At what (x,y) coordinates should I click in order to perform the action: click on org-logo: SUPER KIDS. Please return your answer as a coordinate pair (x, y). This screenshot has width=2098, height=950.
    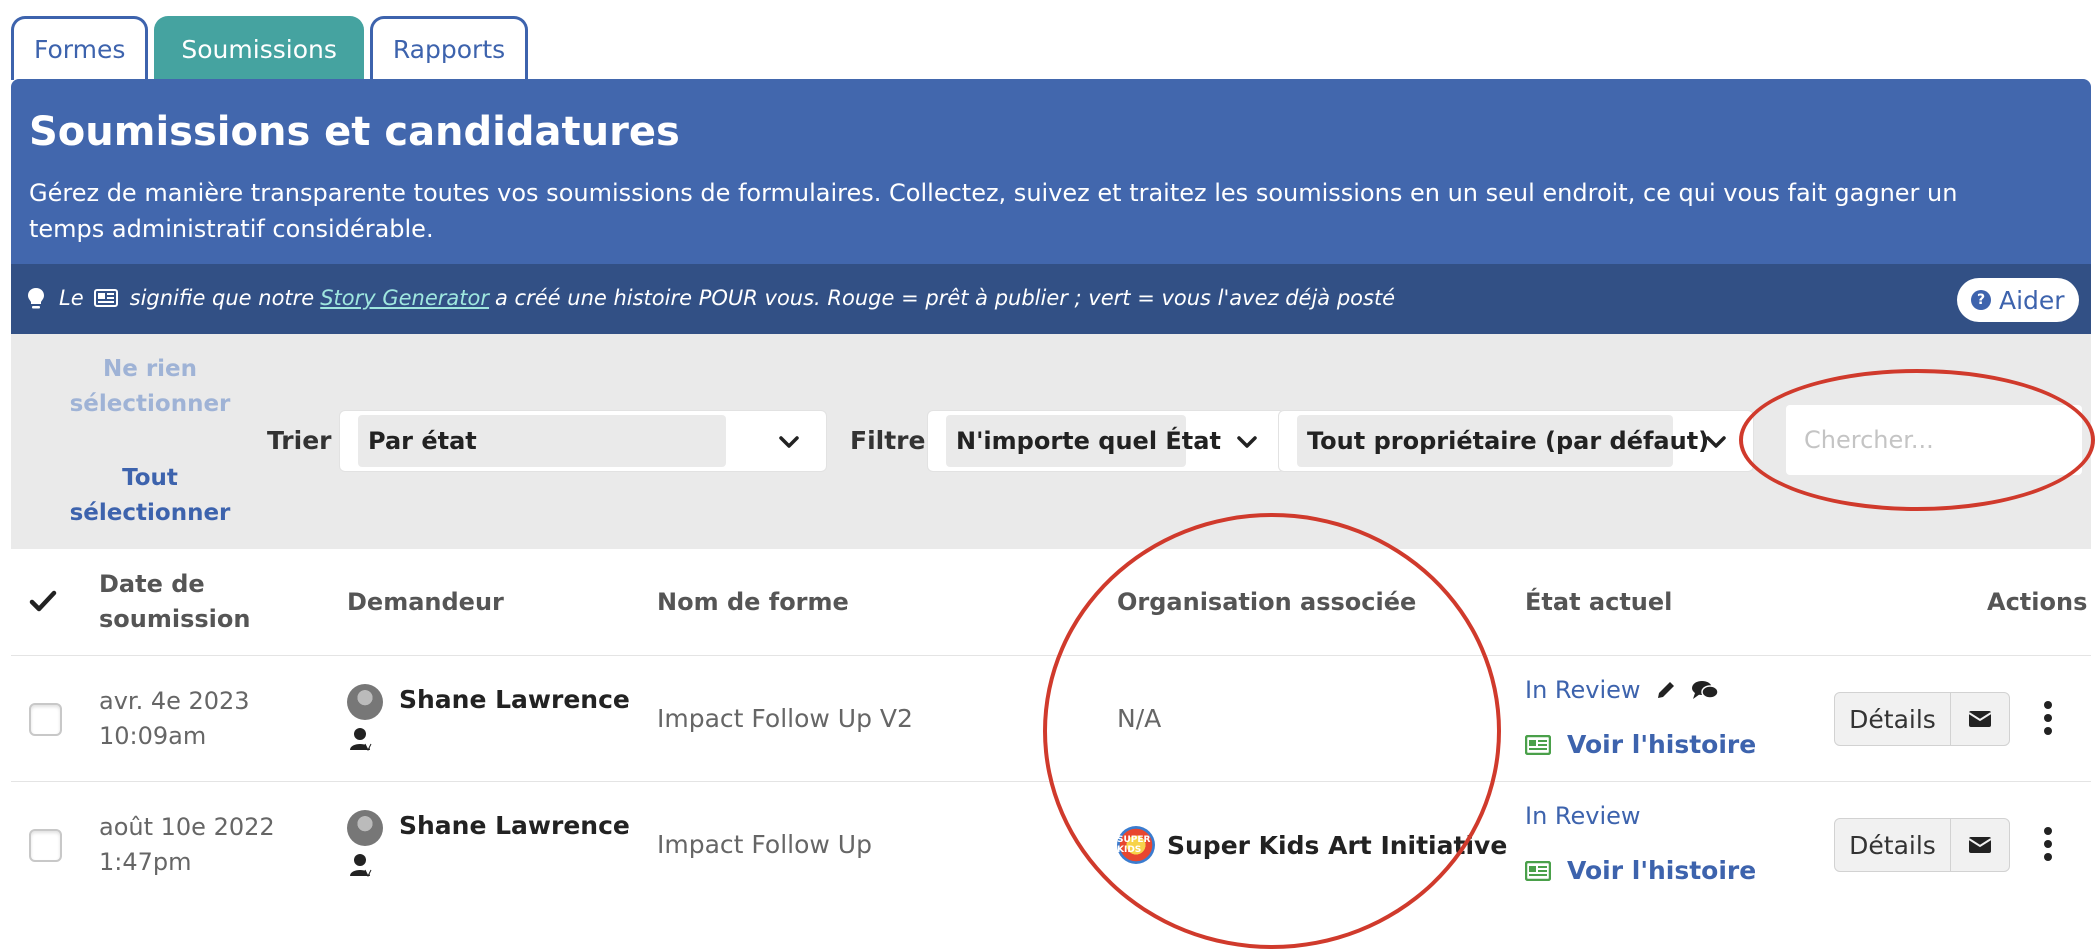
    Looking at the image, I should click on (1136, 845).